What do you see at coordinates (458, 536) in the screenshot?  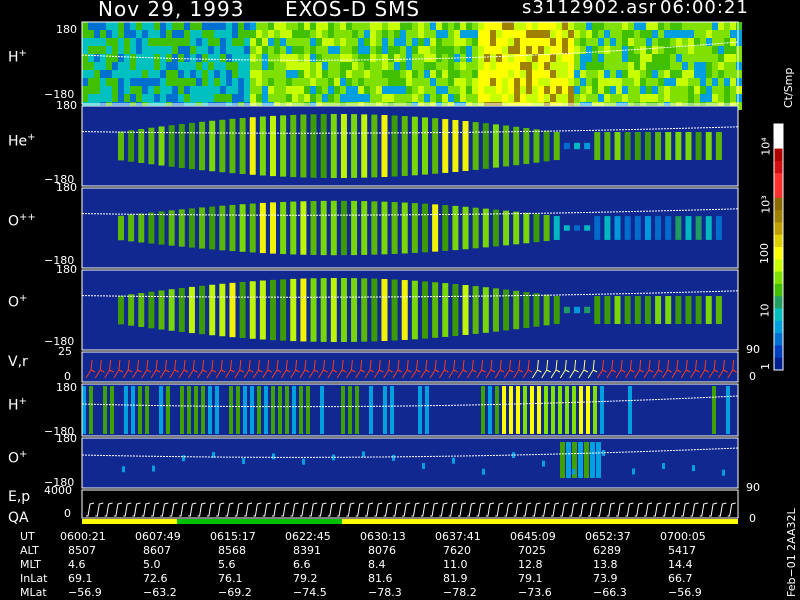 I see `ephemeris-value: 0637:41` at bounding box center [458, 536].